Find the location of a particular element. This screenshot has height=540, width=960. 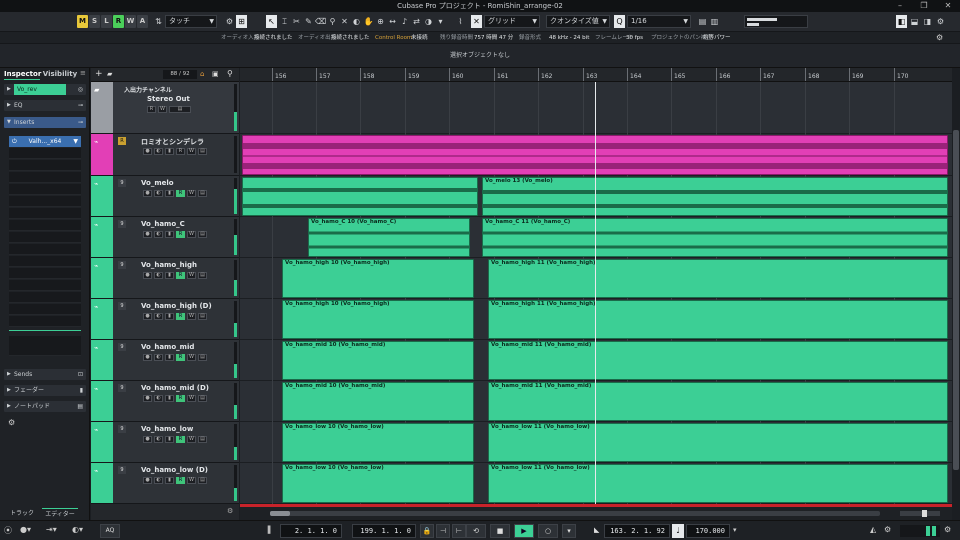

track-vo-hamo-c: ⌁ 9 Vo_hamo_C ● ◐ ▮ R W ▤ is located at coordinates (165, 237).